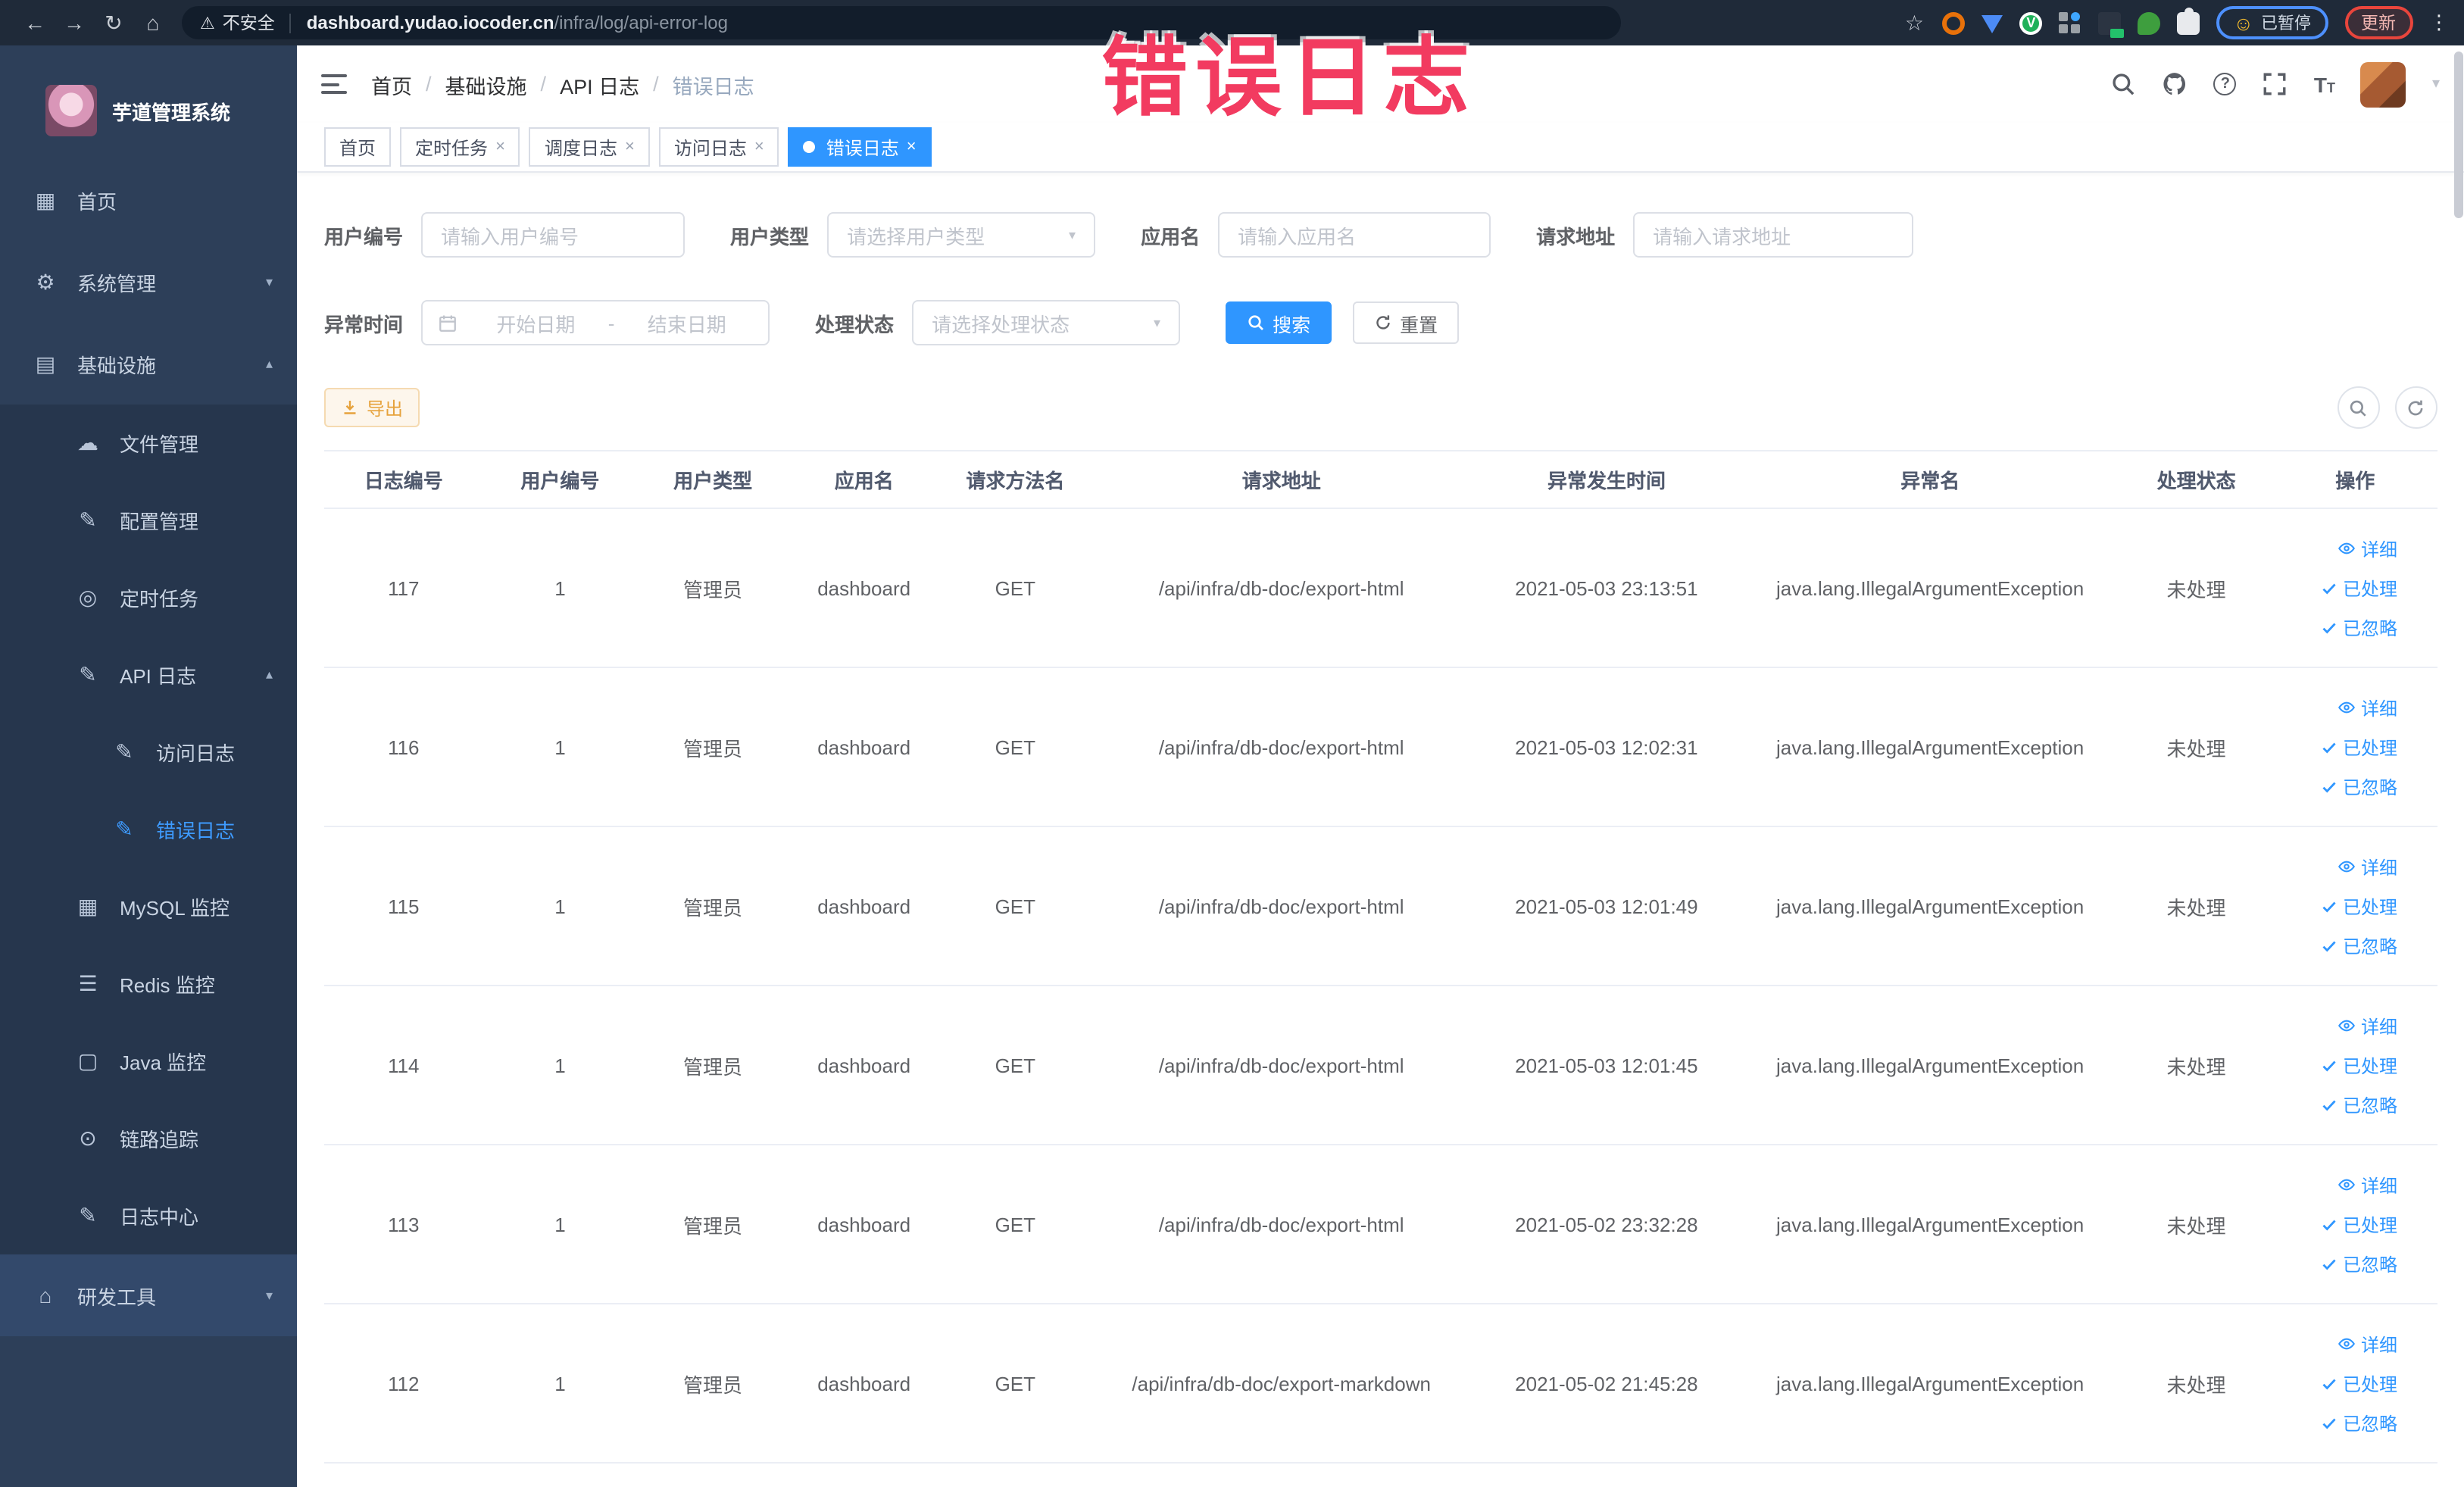 This screenshot has width=2464, height=1487. Describe the element at coordinates (372, 407) in the screenshot. I see `export-button: 导出` at that location.